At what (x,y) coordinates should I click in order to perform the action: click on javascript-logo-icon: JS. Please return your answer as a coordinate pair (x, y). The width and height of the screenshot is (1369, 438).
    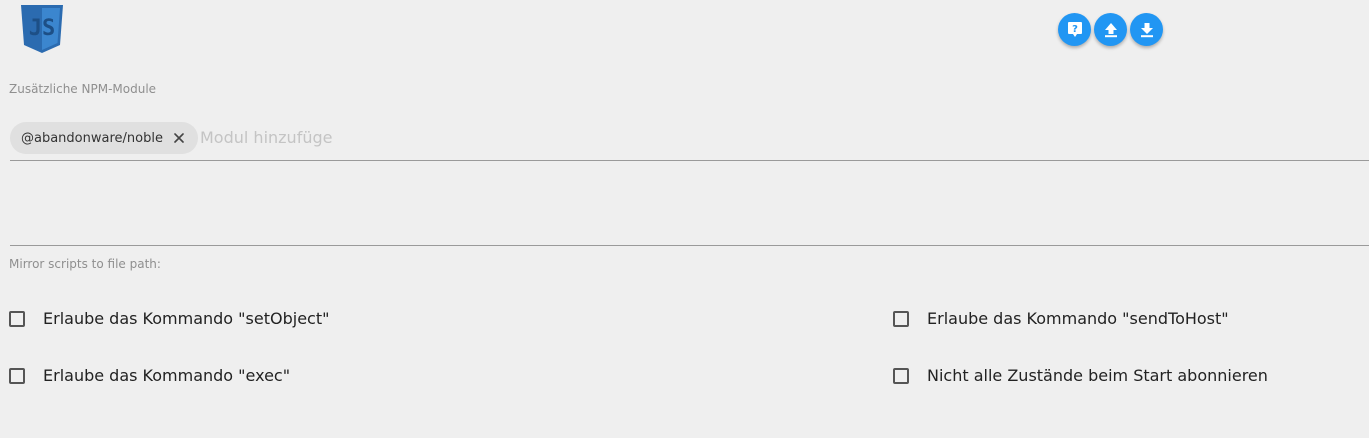
    Looking at the image, I should click on (42, 29).